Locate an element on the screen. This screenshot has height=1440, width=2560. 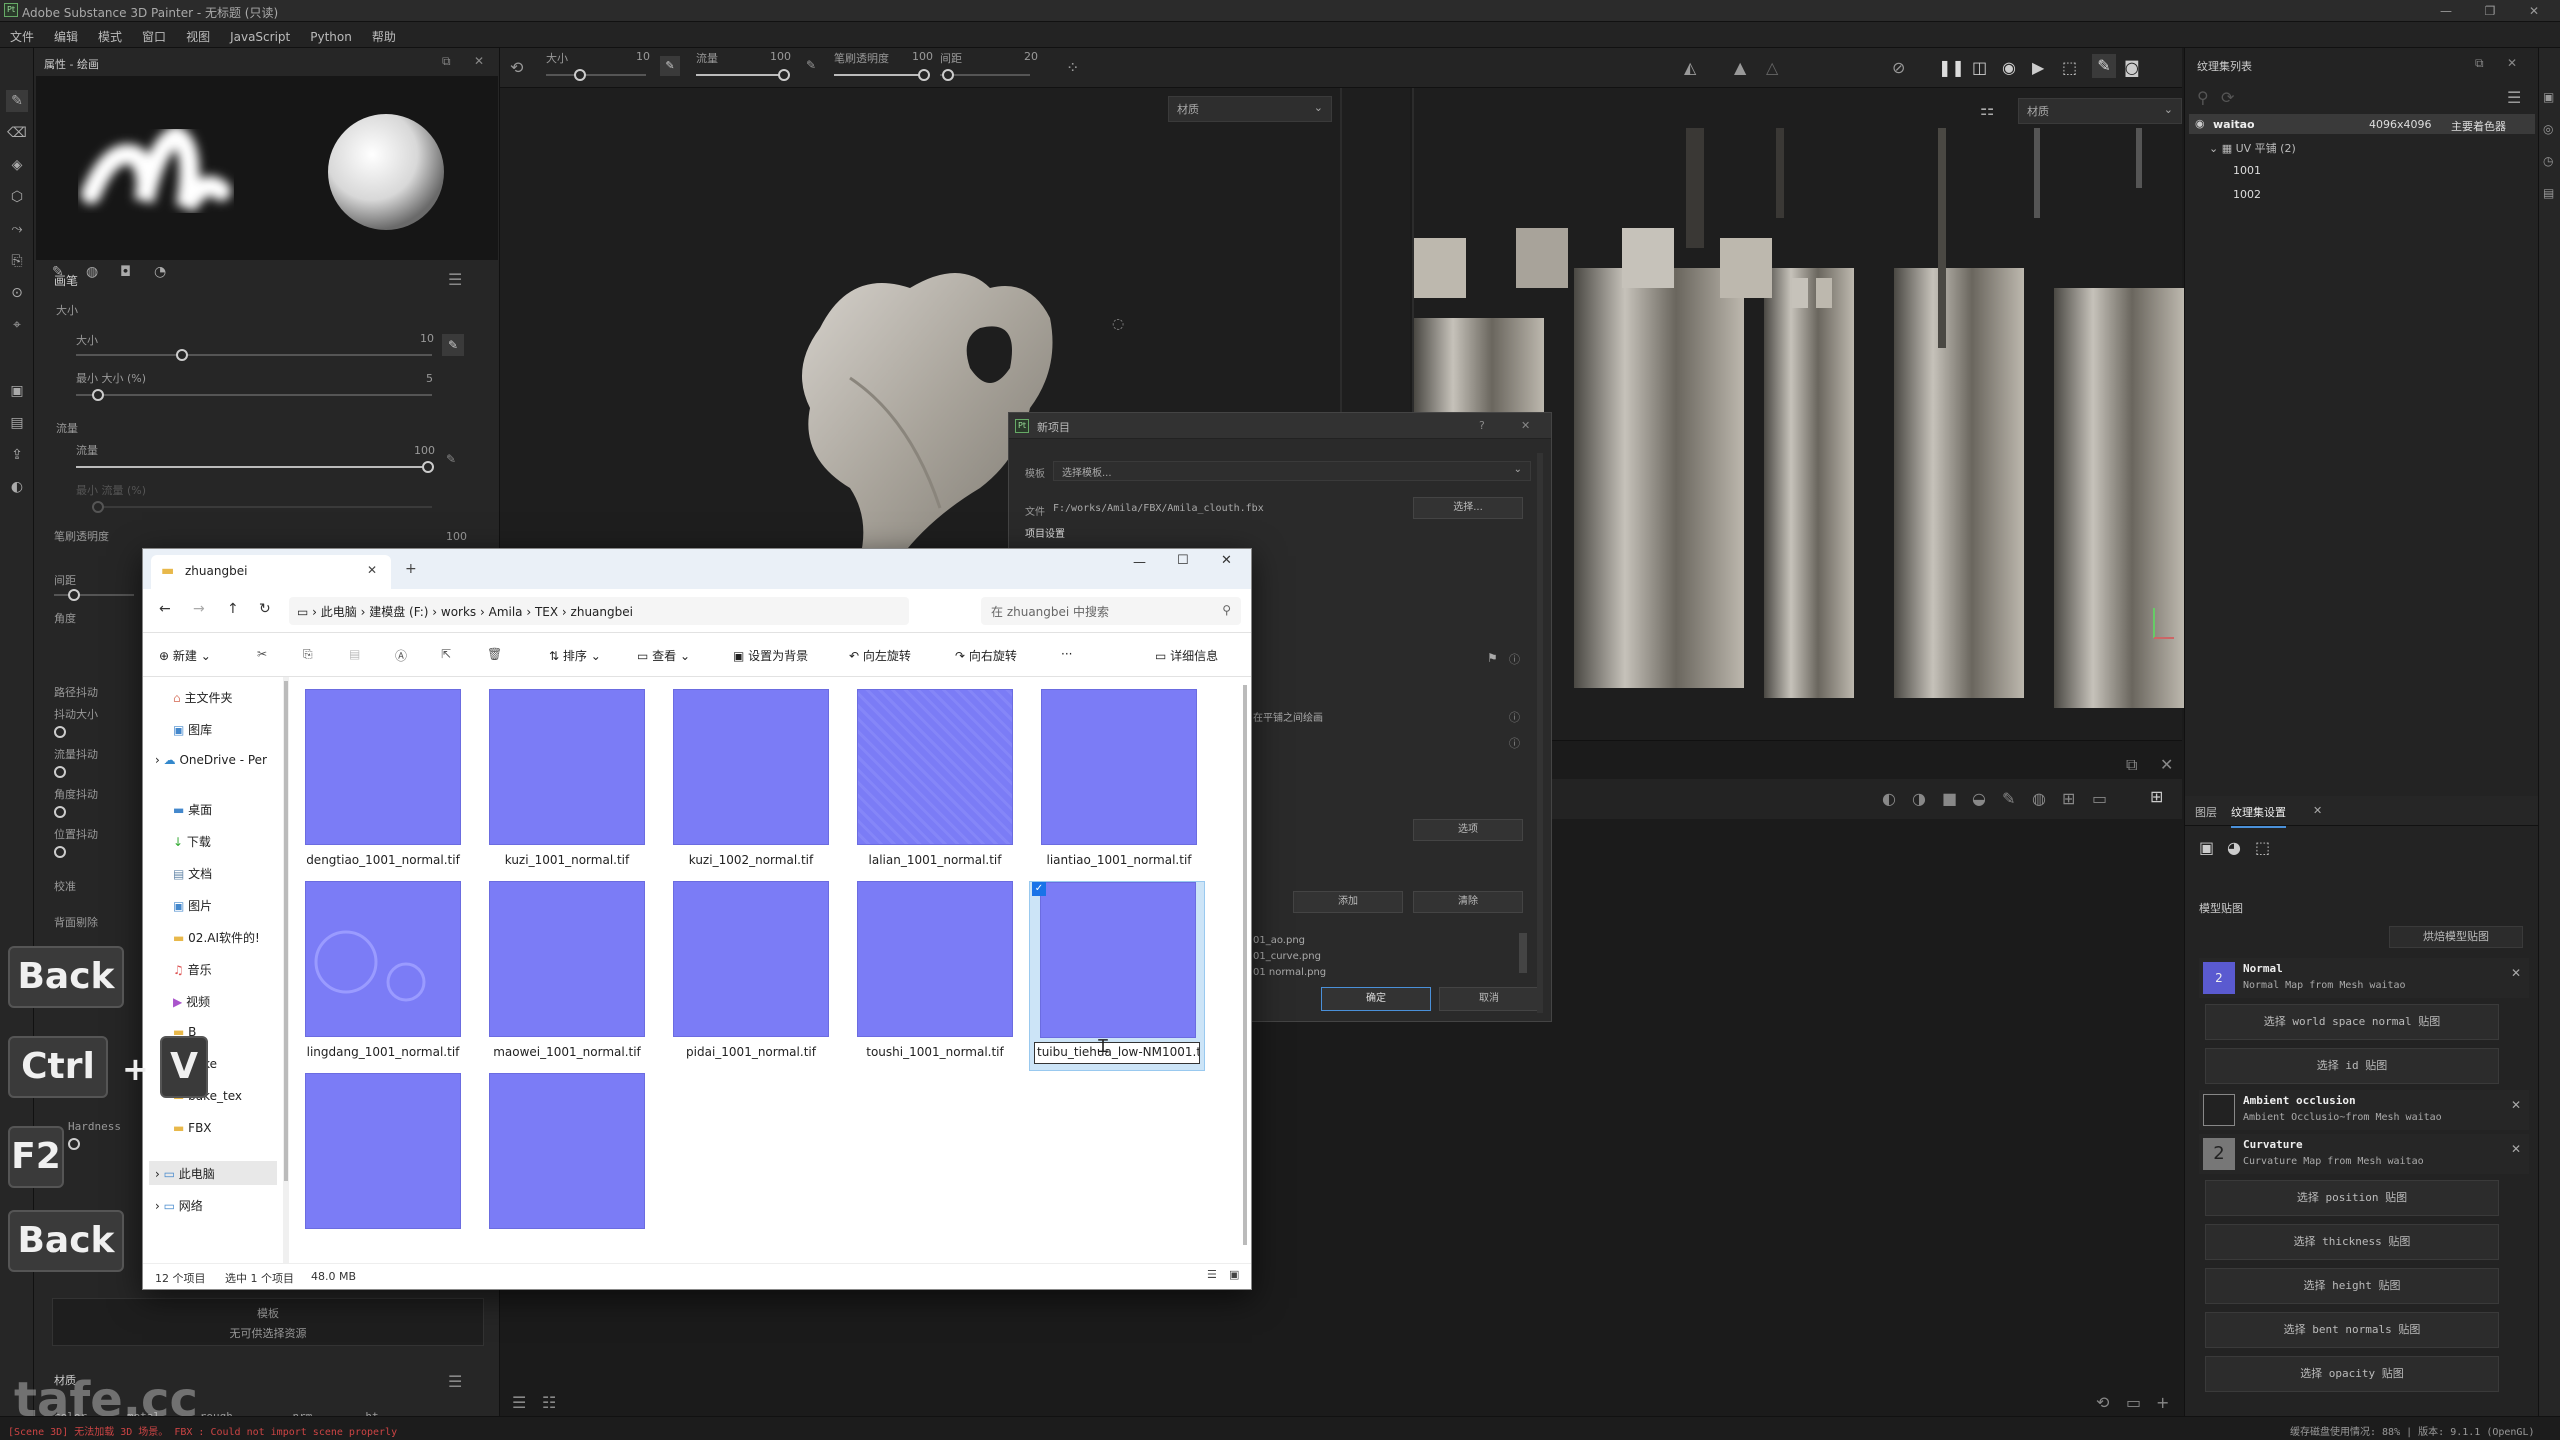
layer-filter-icon: ◍ is located at coordinates (2039, 798).